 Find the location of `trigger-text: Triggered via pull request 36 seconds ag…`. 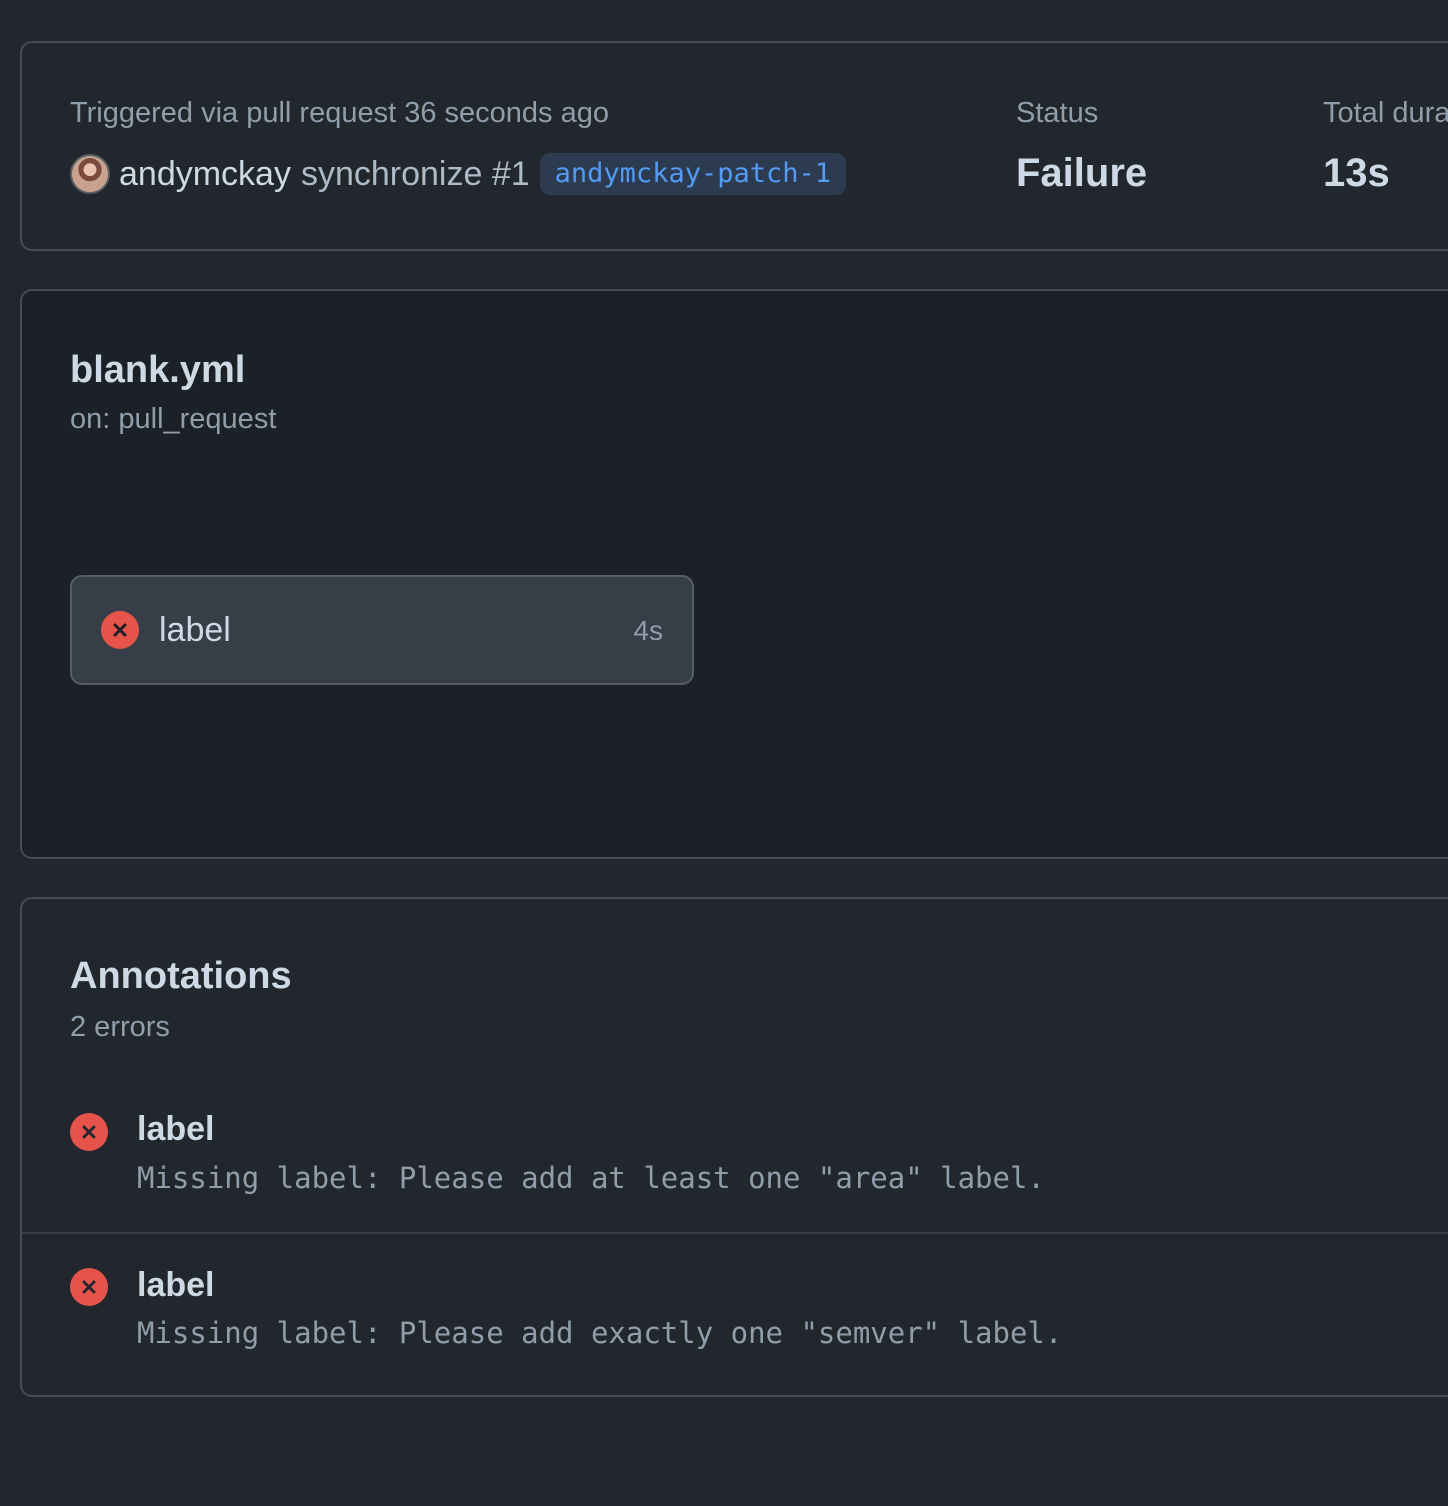

trigger-text: Triggered via pull request 36 seconds ag… is located at coordinates (339, 113).